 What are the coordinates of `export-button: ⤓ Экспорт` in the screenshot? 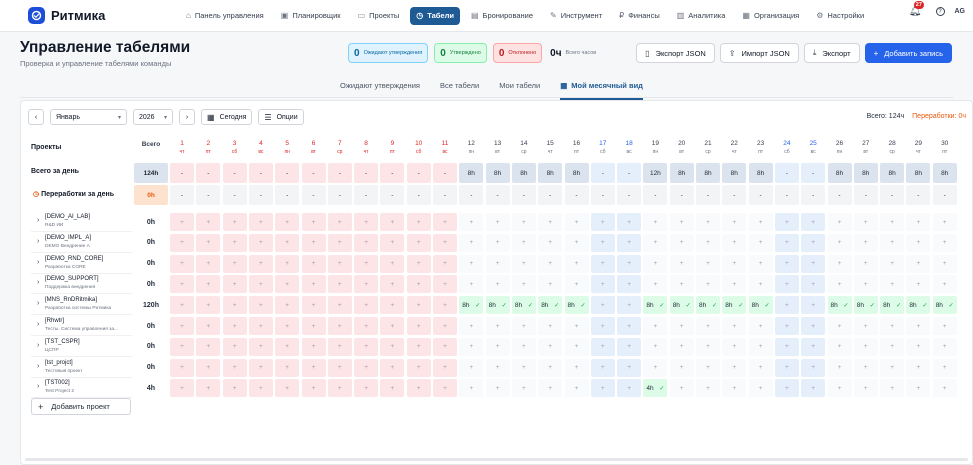 It's located at (831, 53).